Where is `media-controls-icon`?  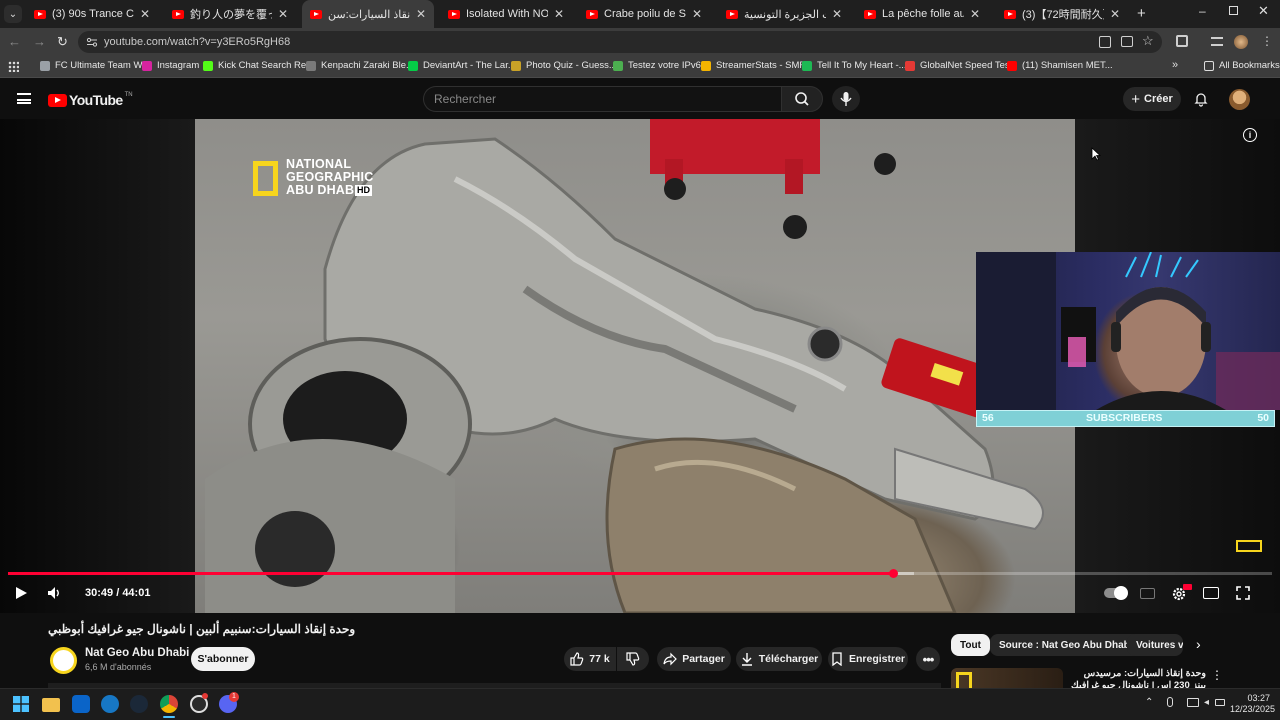 media-controls-icon is located at coordinates (1217, 41).